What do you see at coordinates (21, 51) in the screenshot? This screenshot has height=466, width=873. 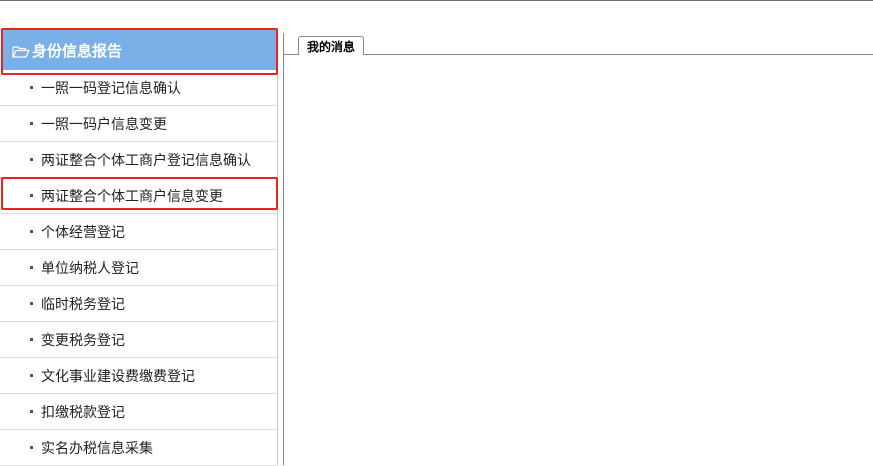 I see `folder-open-icon` at bounding box center [21, 51].